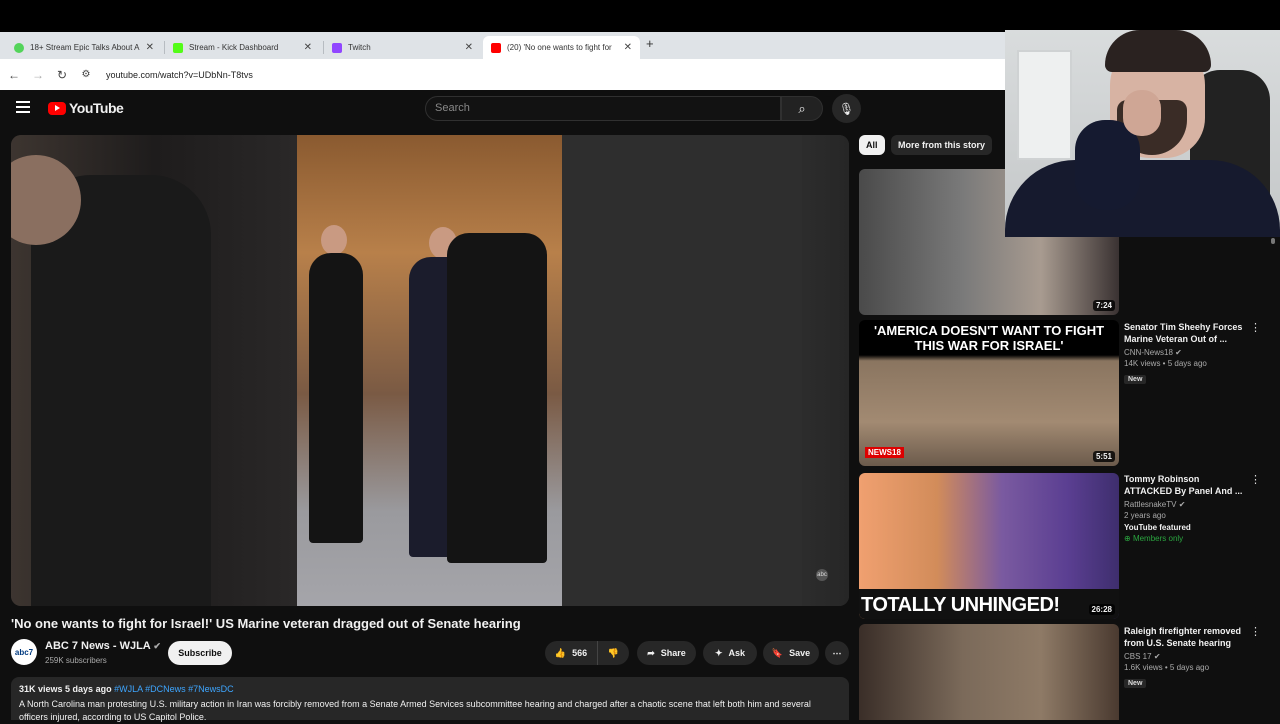  Describe the element at coordinates (650, 43) in the screenshot. I see `new-tab-icon: +` at that location.